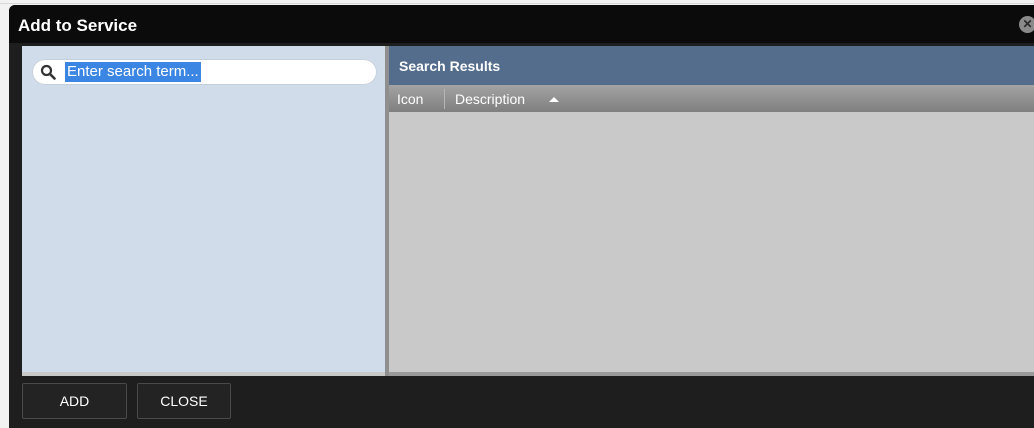 The width and height of the screenshot is (1034, 428). Describe the element at coordinates (521, 24) in the screenshot. I see `dialog-titlebar: Add to Service ✕` at that location.